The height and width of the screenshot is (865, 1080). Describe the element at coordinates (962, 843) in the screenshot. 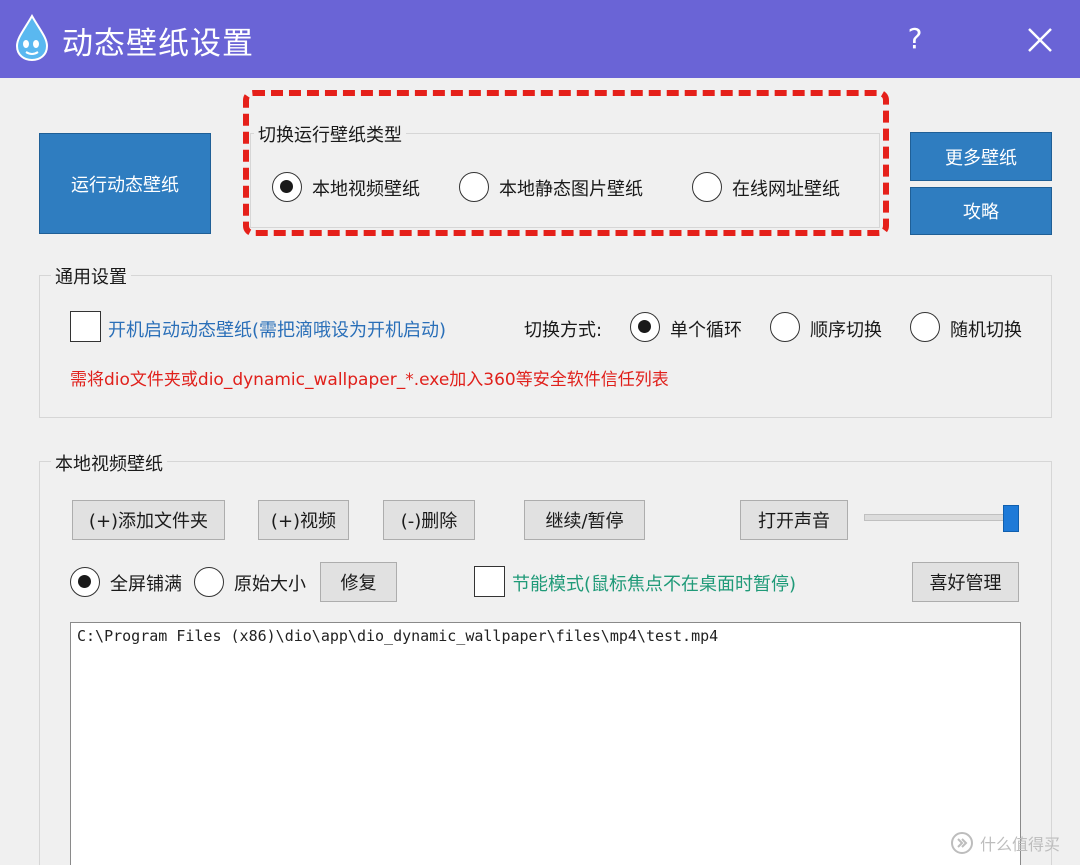

I see `watermark-logo-icon` at that location.